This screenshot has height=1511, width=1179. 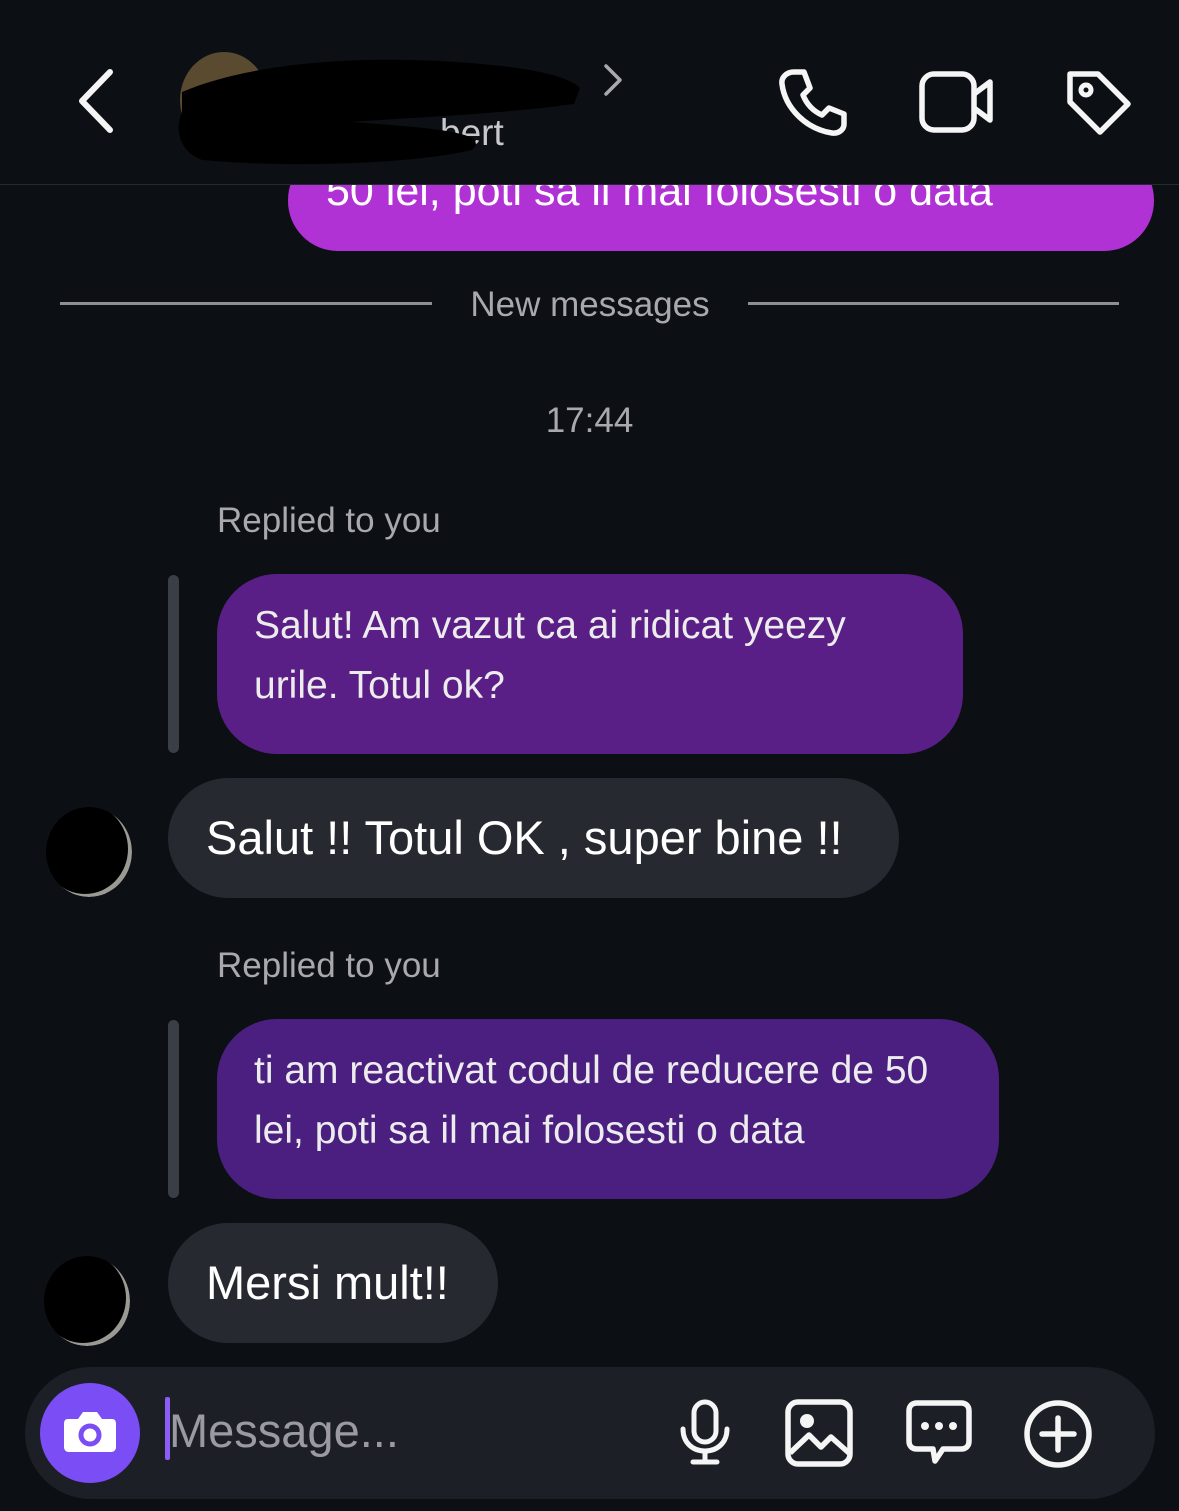 What do you see at coordinates (246, 303) in the screenshot?
I see `new-messages-divider-left` at bounding box center [246, 303].